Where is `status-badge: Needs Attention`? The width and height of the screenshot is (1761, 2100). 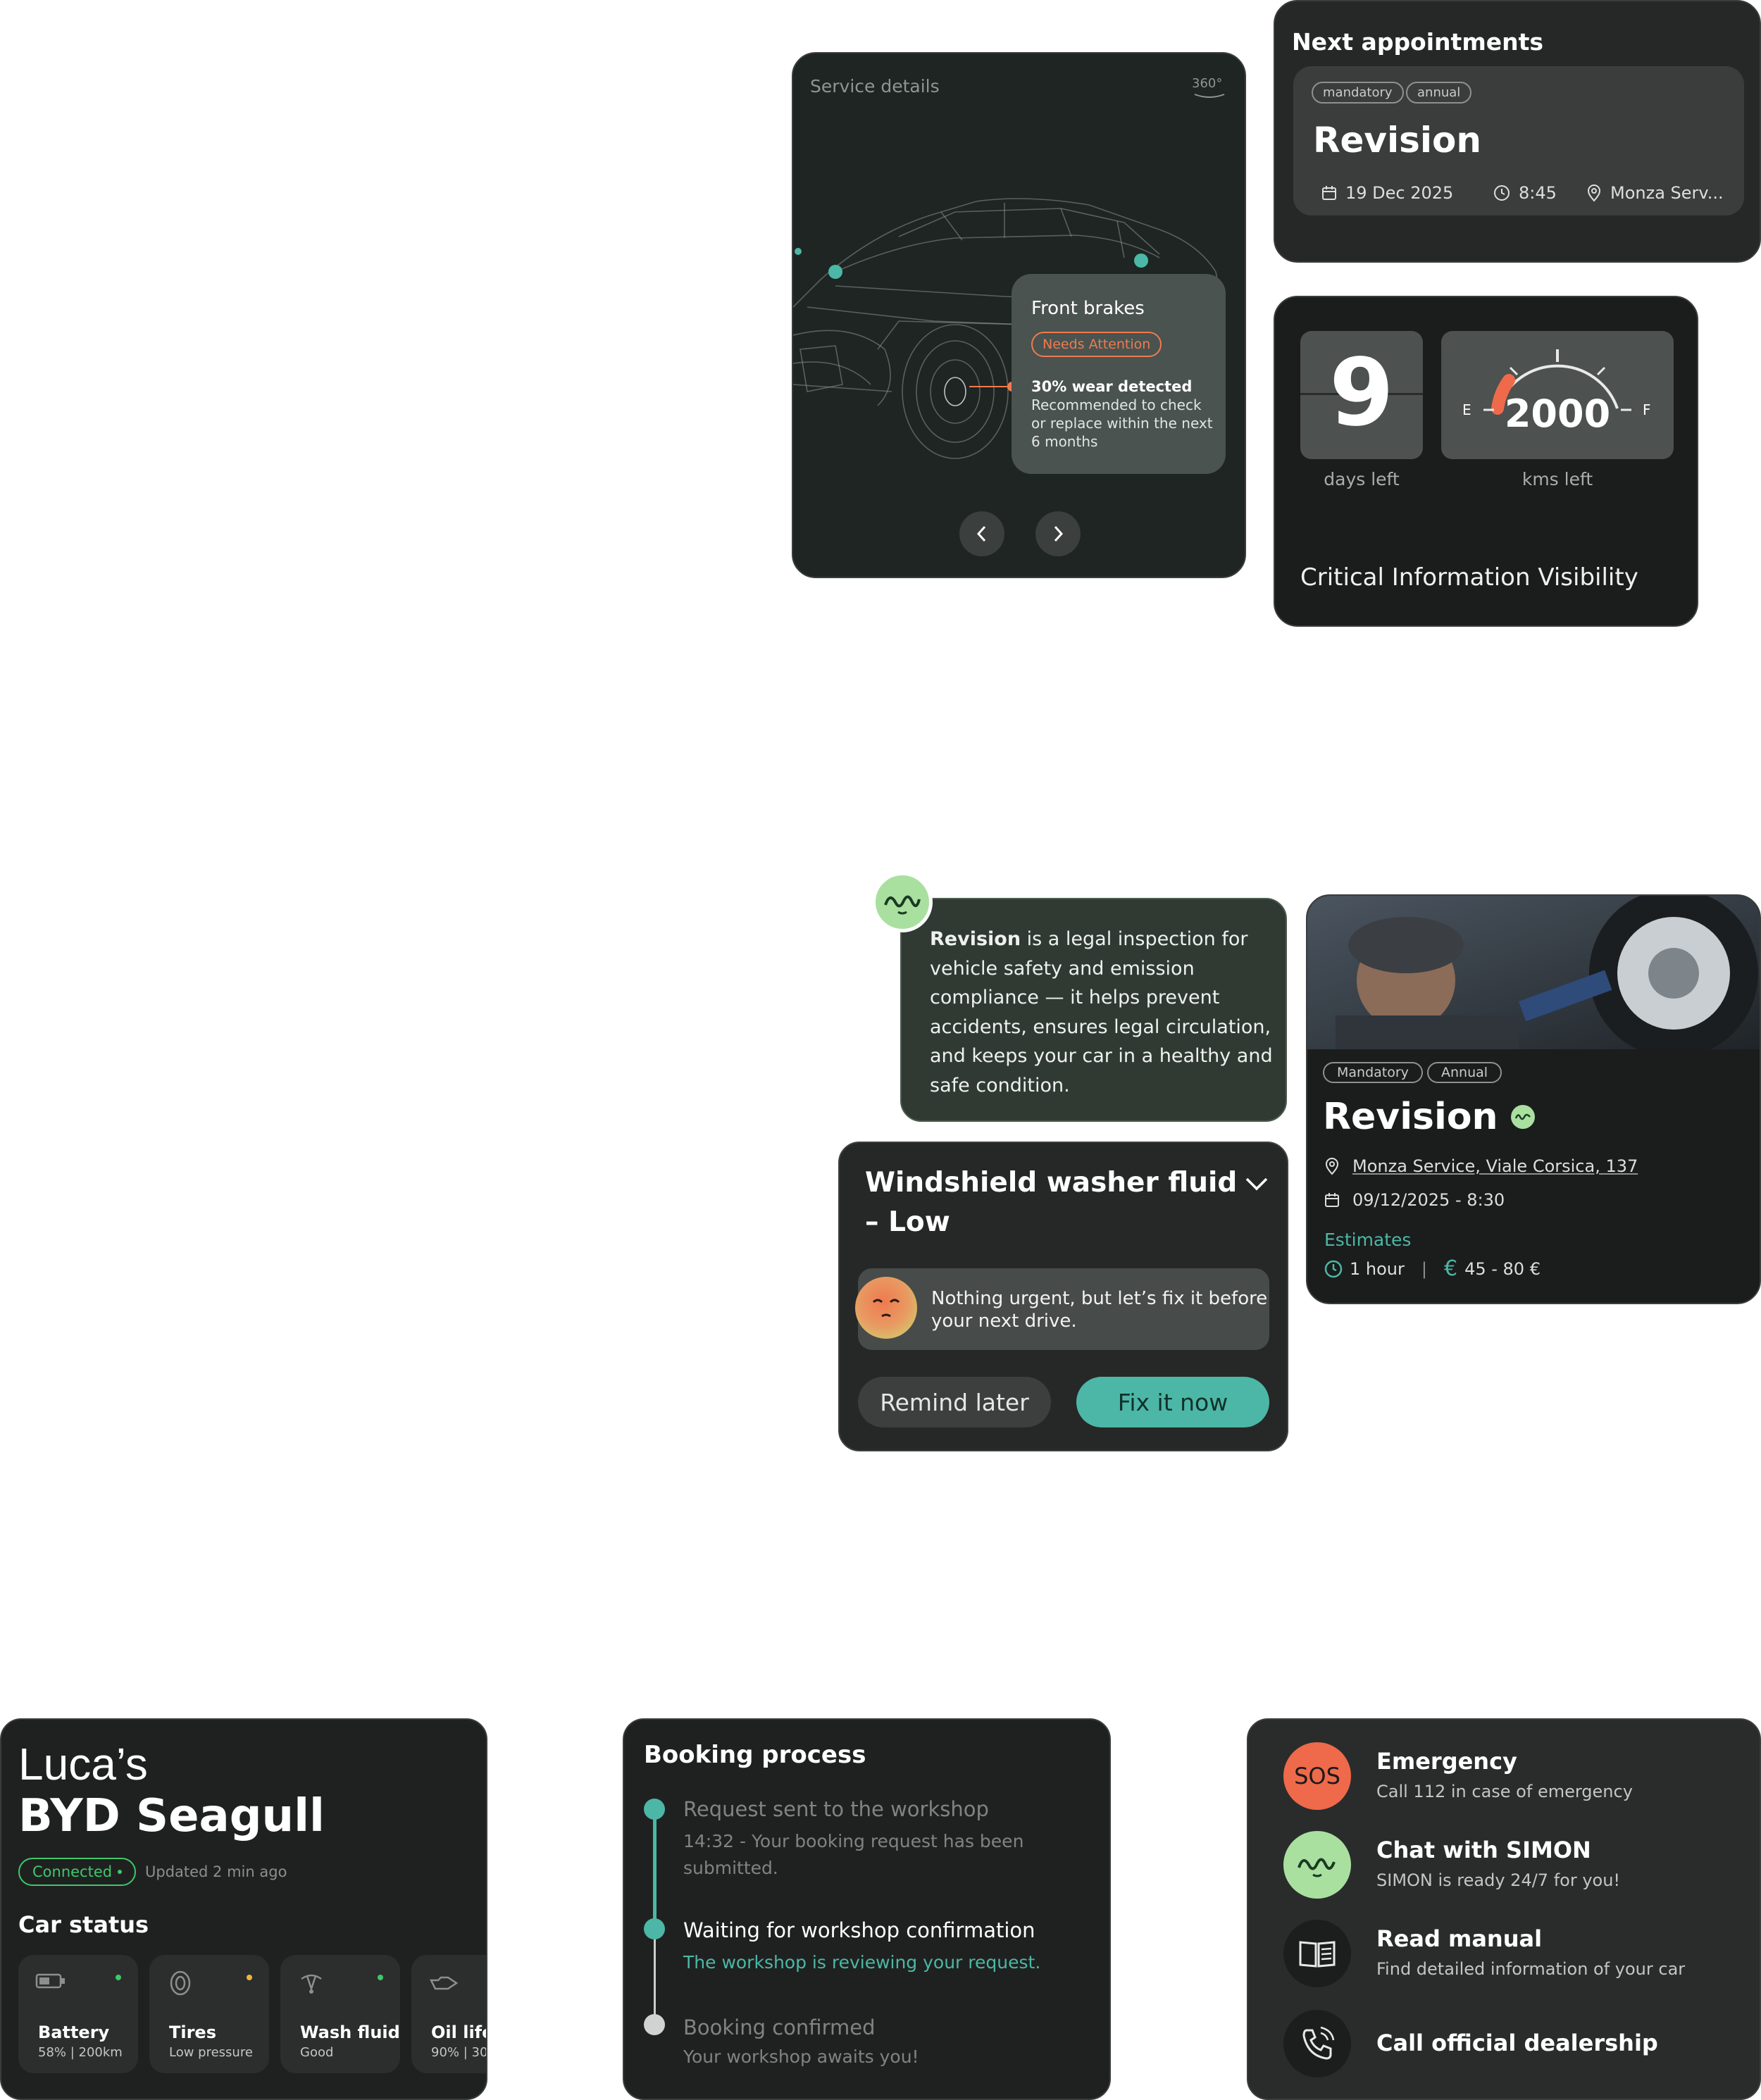
status-badge: Needs Attention is located at coordinates (1096, 344).